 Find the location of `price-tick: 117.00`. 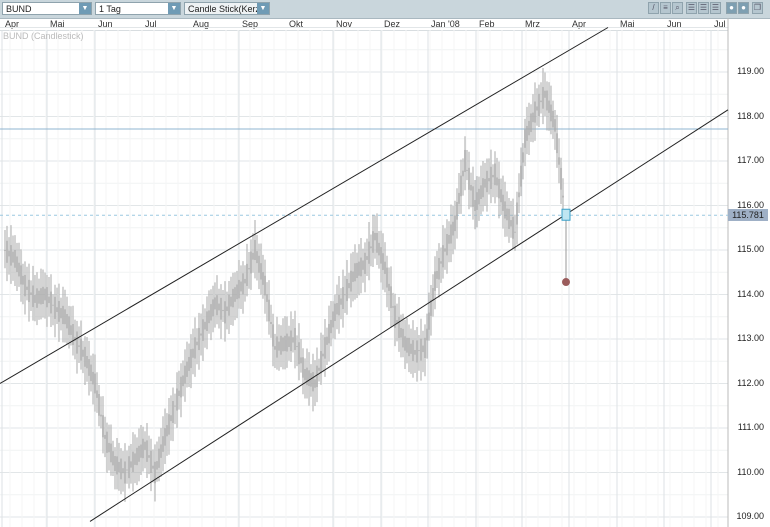

price-tick: 117.00 is located at coordinates (750, 160).